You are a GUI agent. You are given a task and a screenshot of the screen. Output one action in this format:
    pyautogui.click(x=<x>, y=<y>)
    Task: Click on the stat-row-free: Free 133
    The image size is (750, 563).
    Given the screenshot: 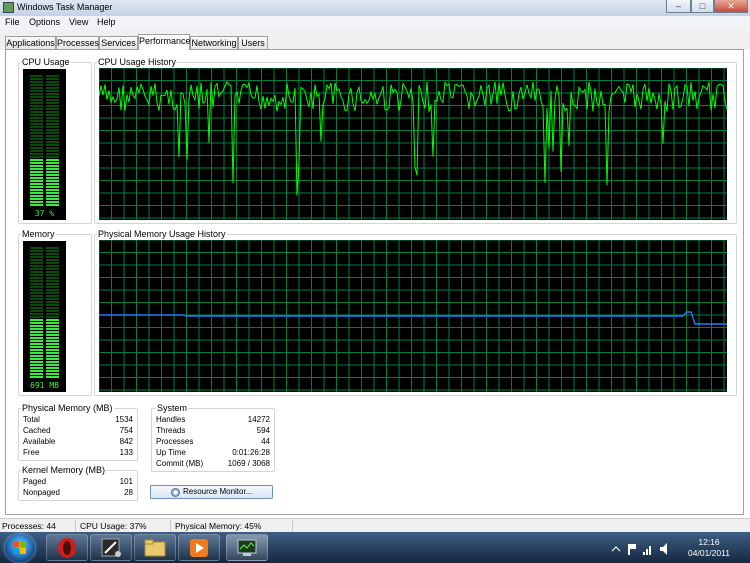 What is the action you would take?
    pyautogui.click(x=78, y=453)
    